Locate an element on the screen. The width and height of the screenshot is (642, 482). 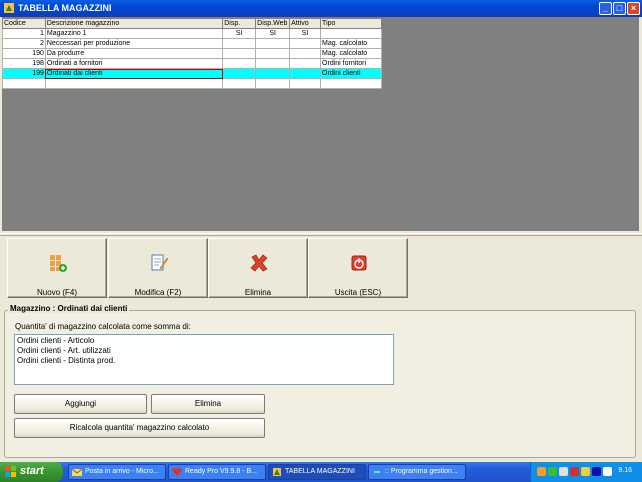
table-row-selected: 199 Ordinati dai clienti Ordini clienti is located at coordinates (192, 73).